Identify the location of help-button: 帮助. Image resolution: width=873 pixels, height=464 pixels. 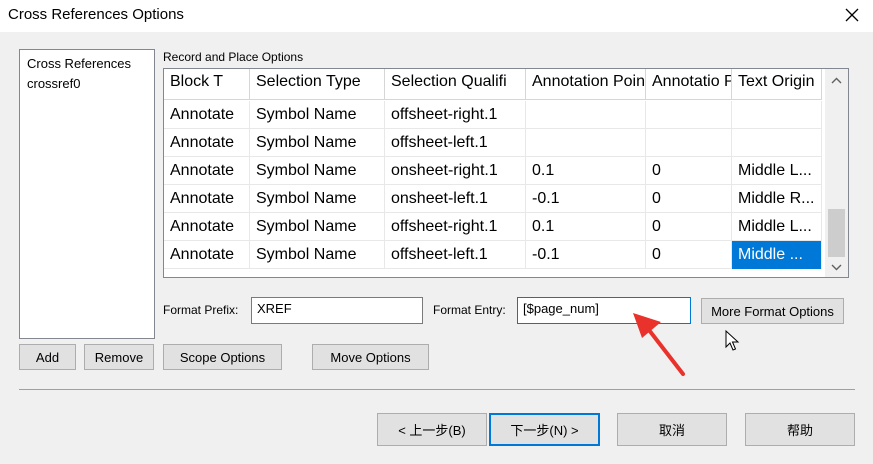
(800, 429).